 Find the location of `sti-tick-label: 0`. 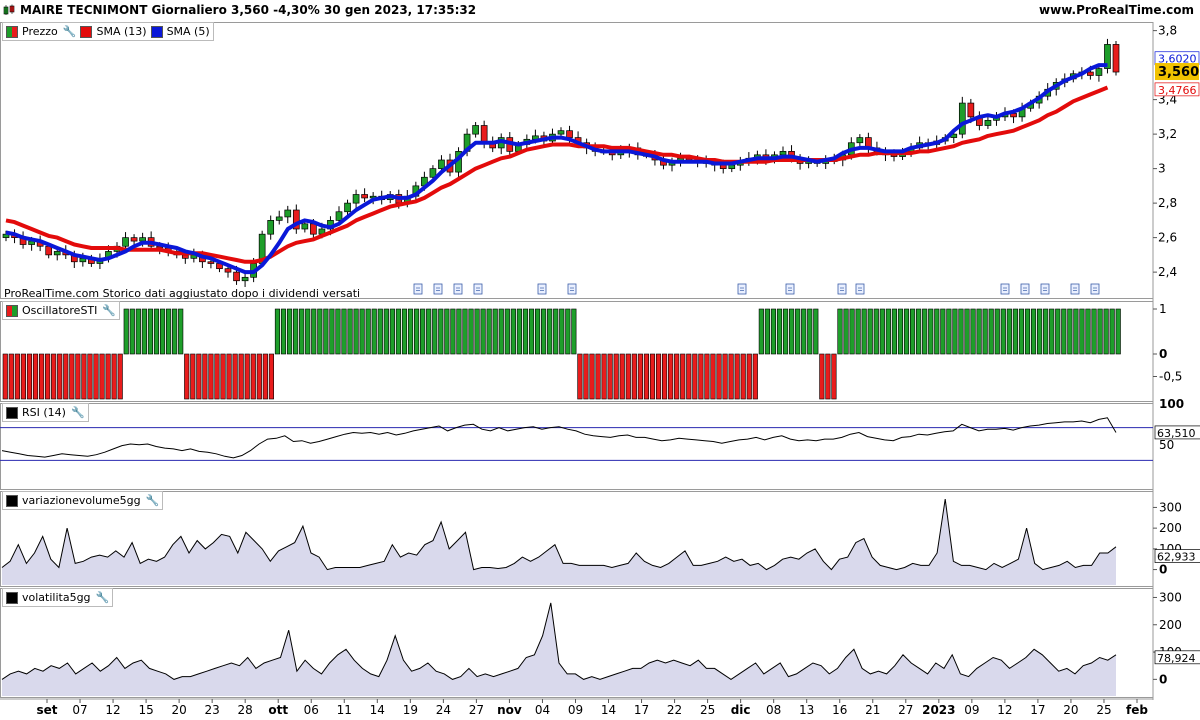

sti-tick-label: 0 is located at coordinates (1163, 354).